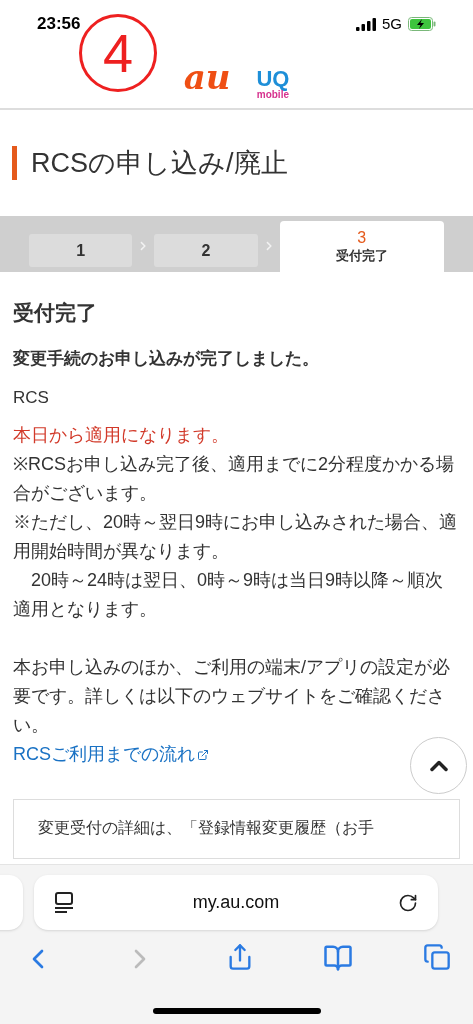  What do you see at coordinates (366, 24) in the screenshot?
I see `signal-icon` at bounding box center [366, 24].